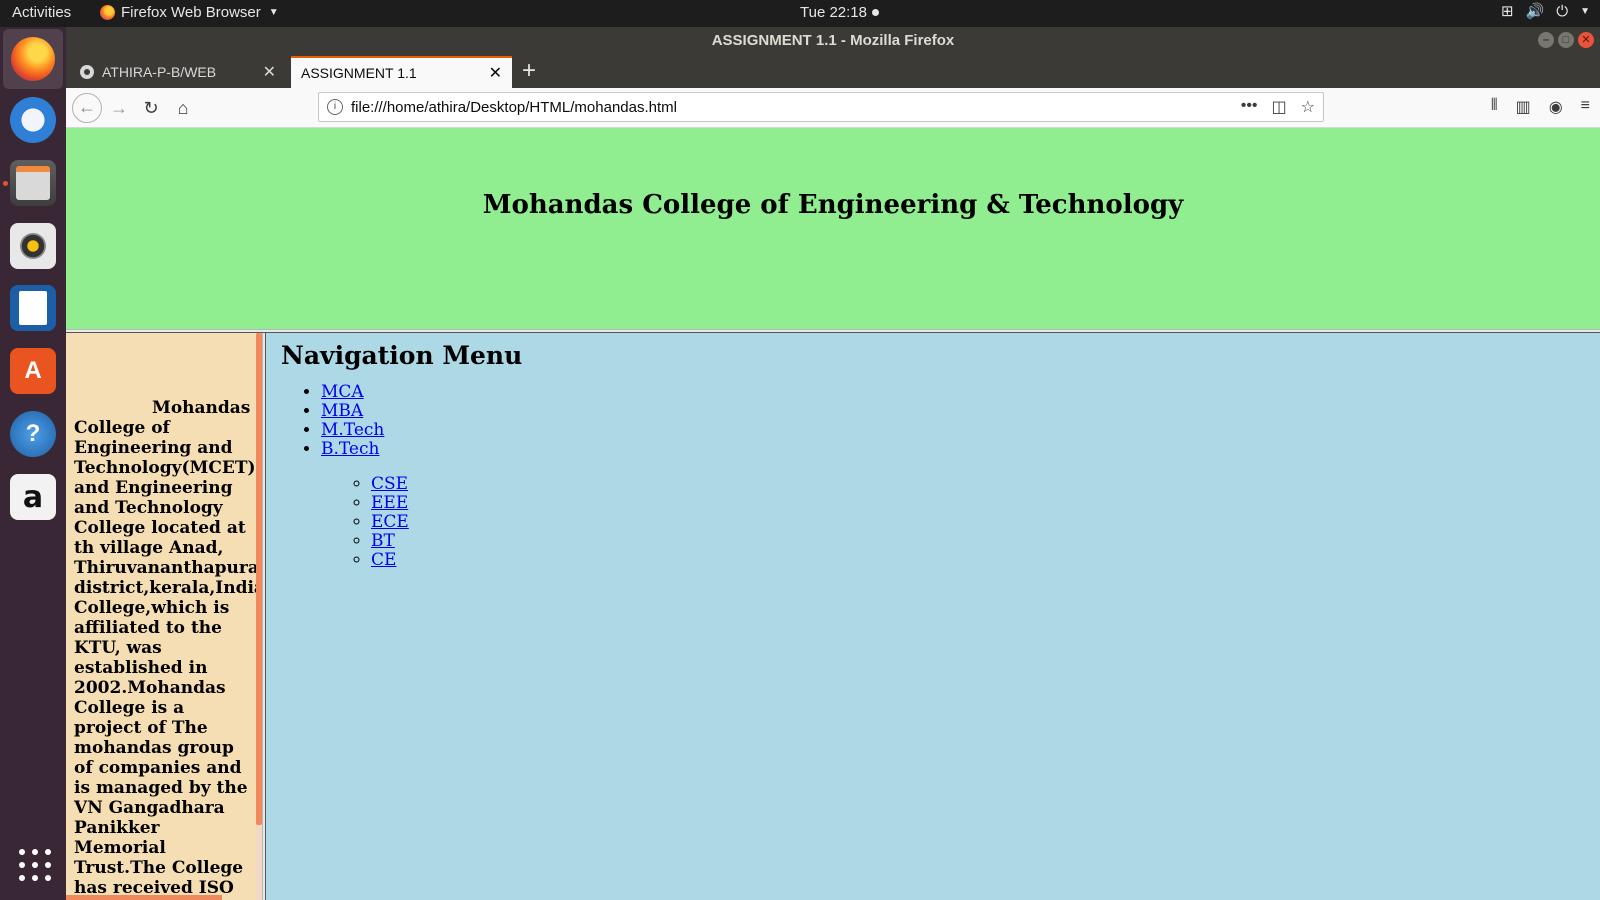  I want to click on pocket-icon: ◫, so click(1279, 107).